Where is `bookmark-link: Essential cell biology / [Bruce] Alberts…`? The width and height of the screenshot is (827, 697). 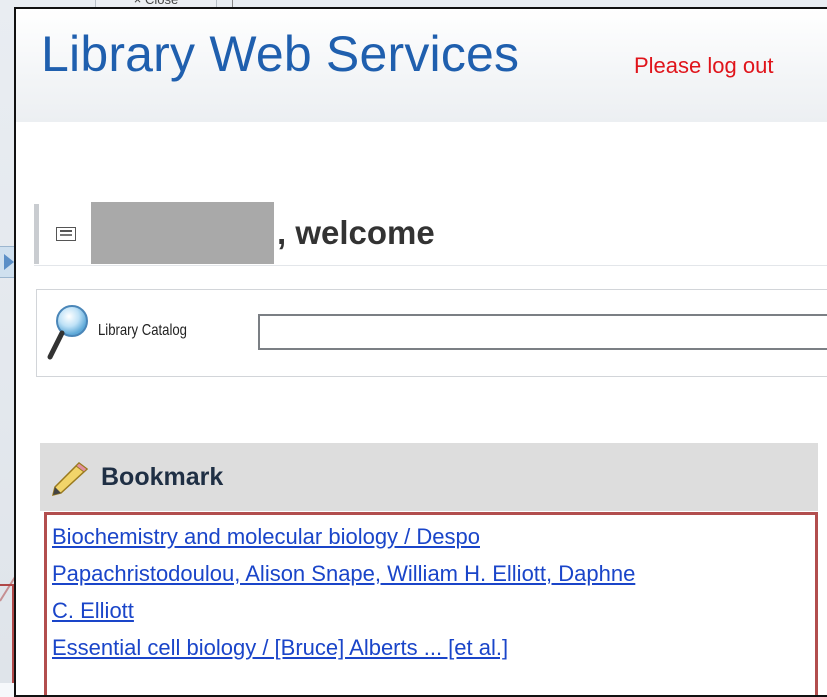 bookmark-link: Essential cell biology / [Bruce] Alberts… is located at coordinates (280, 647).